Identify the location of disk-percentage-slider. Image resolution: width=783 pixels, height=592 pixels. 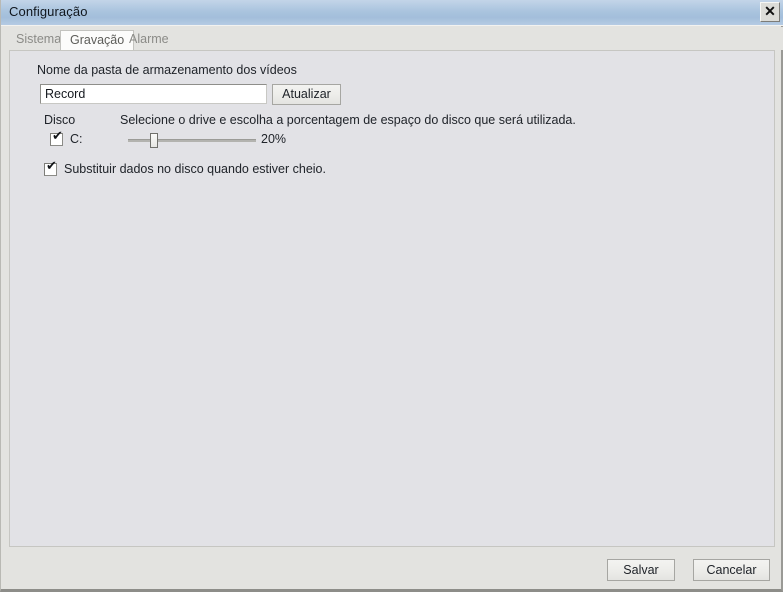
(192, 140).